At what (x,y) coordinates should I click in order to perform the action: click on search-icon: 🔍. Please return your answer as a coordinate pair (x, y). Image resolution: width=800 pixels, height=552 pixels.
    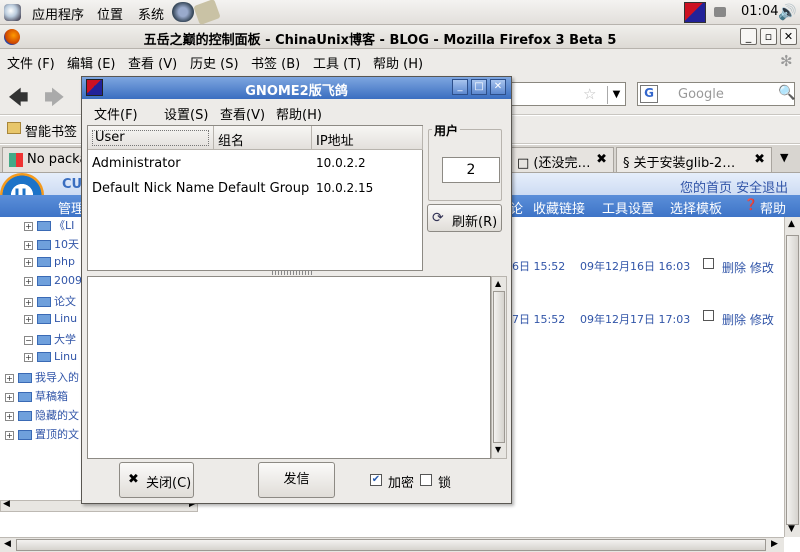
    Looking at the image, I should click on (786, 93).